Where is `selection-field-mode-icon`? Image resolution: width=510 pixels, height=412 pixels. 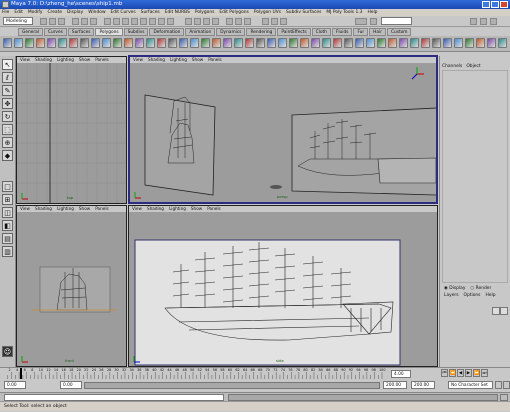 selection-field-mode-icon is located at coordinates (361, 21).